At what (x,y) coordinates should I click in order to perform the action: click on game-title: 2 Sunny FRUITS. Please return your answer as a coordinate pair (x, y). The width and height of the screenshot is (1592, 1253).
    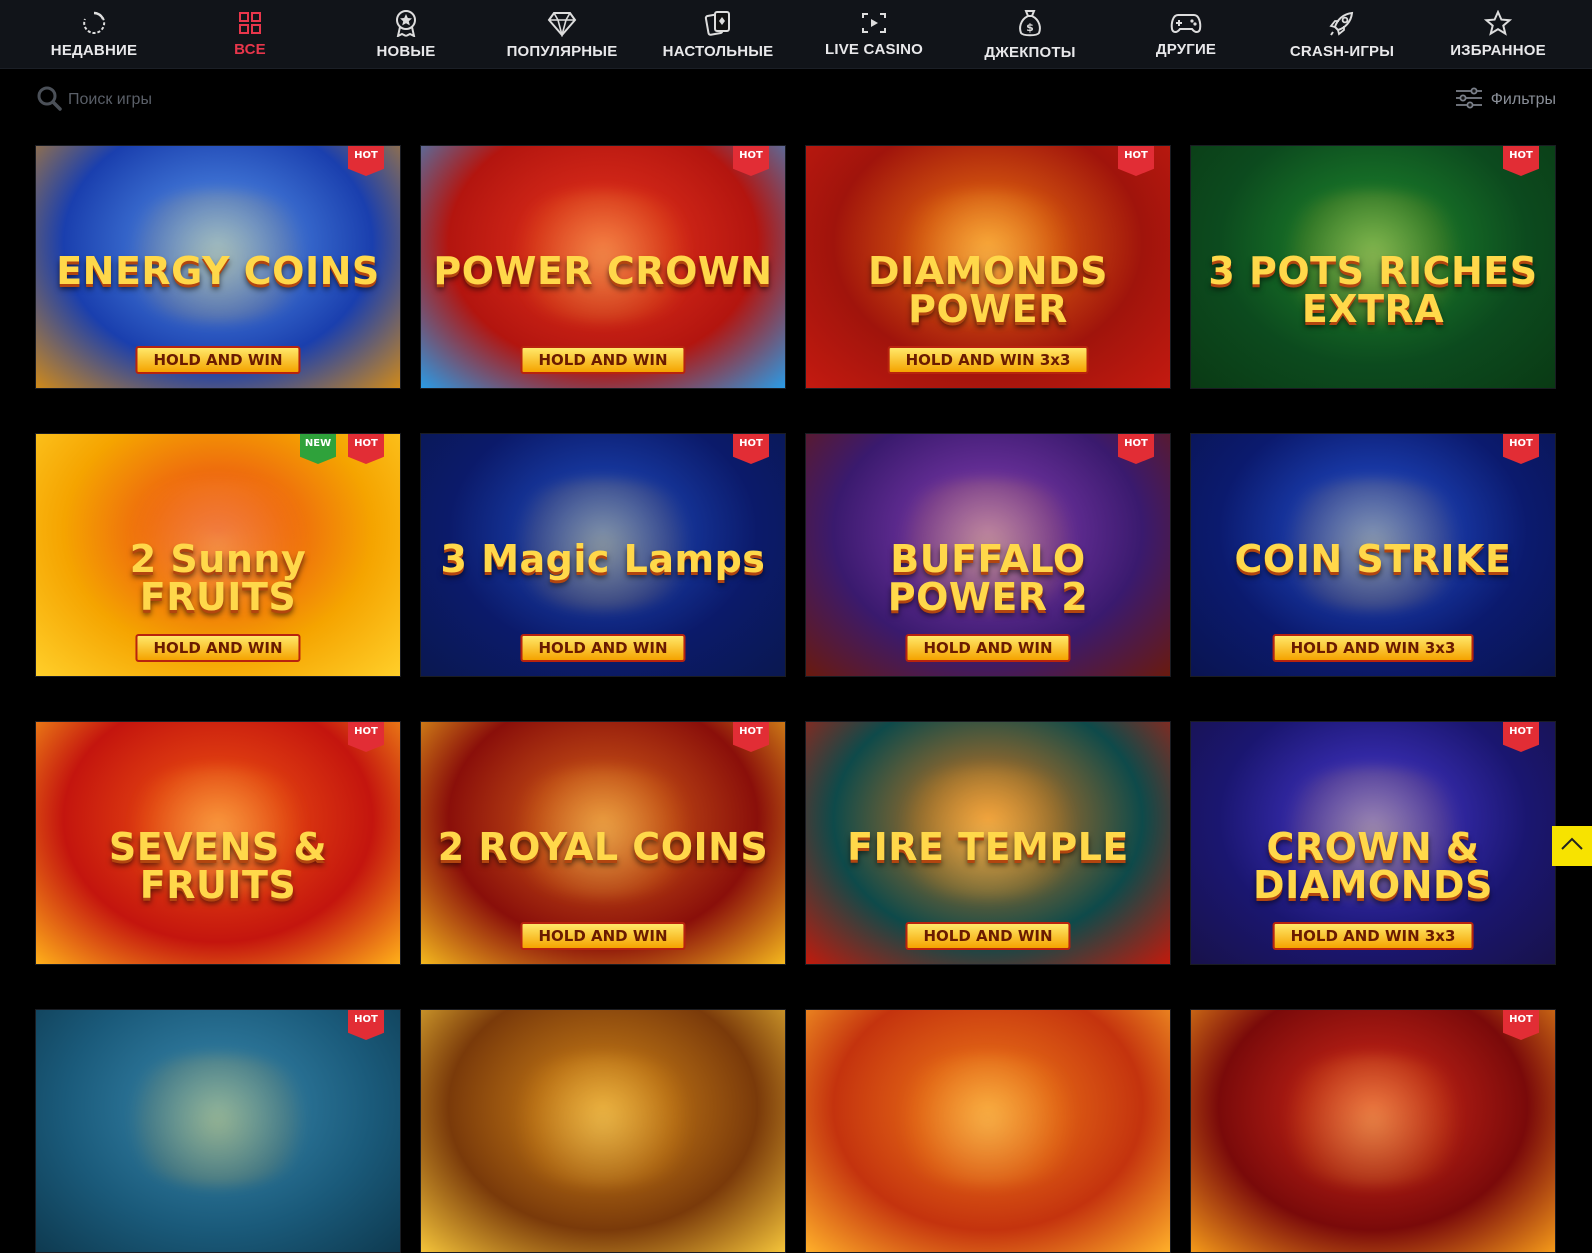
    Looking at the image, I should click on (218, 578).